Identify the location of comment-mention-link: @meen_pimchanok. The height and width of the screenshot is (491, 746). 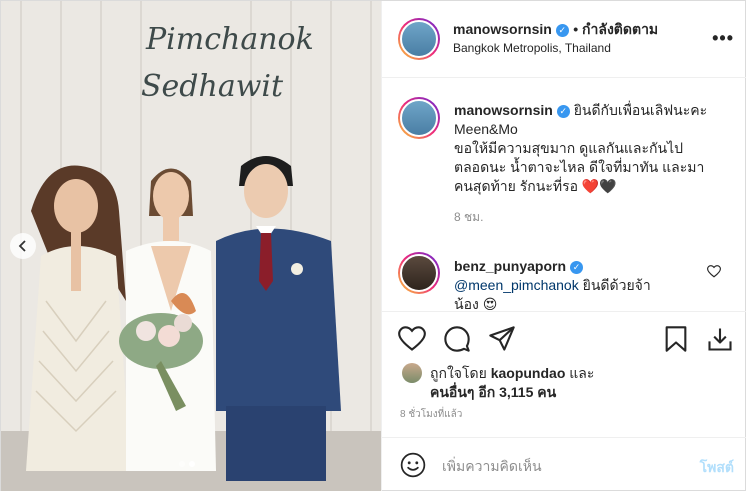
(516, 285).